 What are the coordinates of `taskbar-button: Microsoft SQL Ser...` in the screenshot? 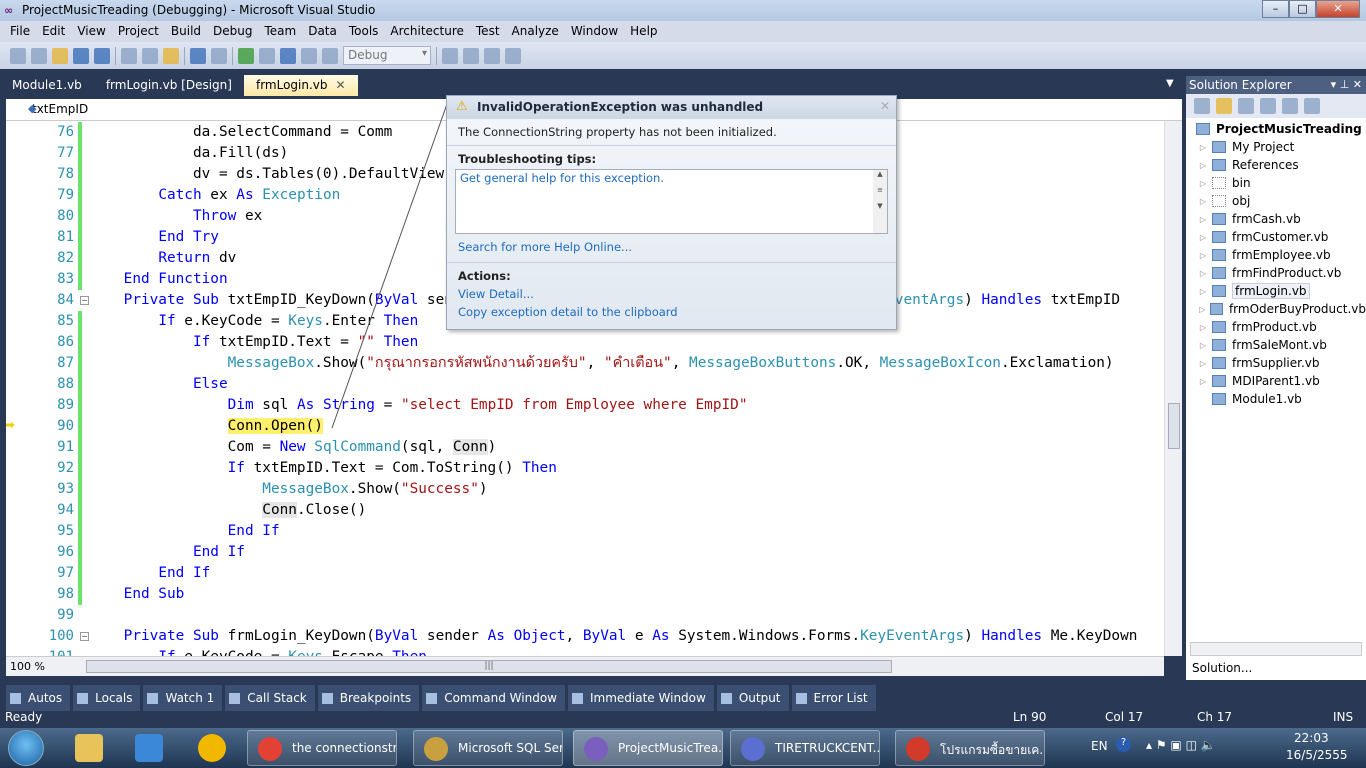 It's located at (488, 748).